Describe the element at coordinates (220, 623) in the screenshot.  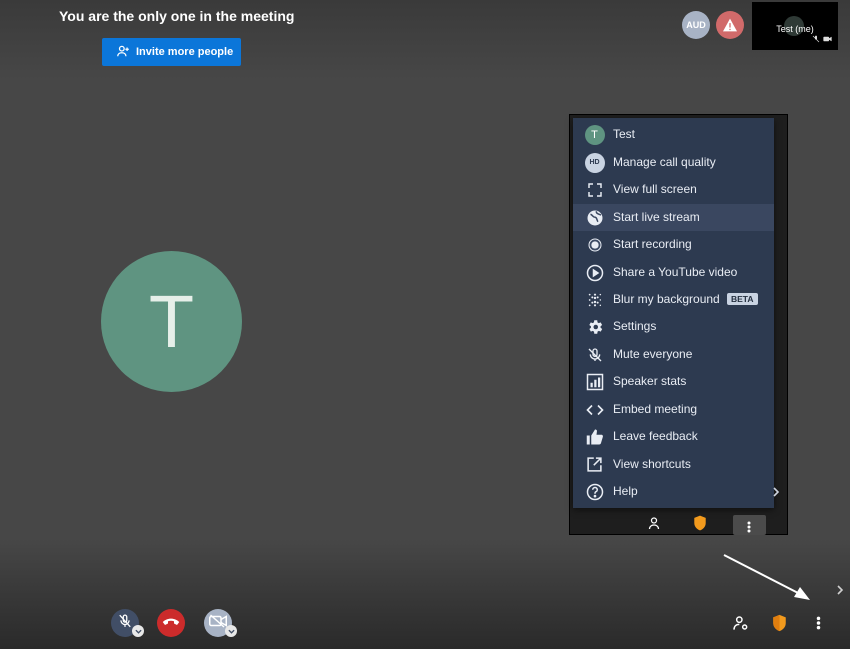
I see `camera-toggle-button` at that location.